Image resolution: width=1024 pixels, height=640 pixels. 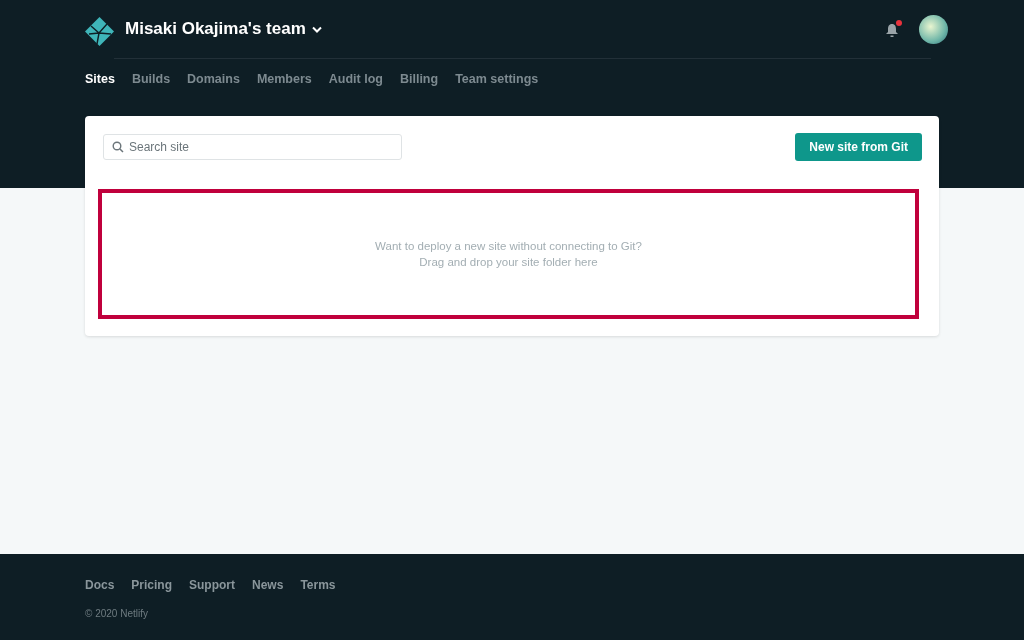 What do you see at coordinates (212, 585) in the screenshot?
I see `footer-link: Support` at bounding box center [212, 585].